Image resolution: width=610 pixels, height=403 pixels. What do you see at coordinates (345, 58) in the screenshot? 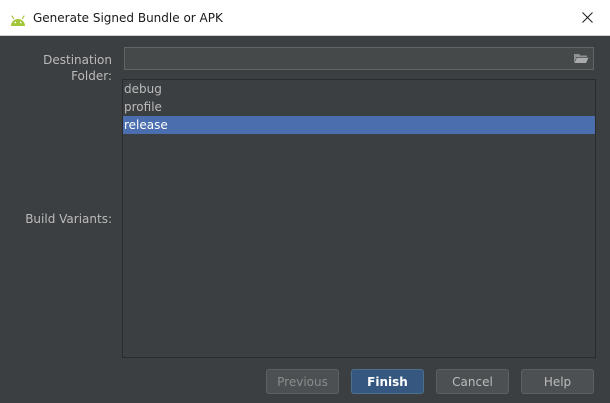
I see `destination-folder-input` at bounding box center [345, 58].